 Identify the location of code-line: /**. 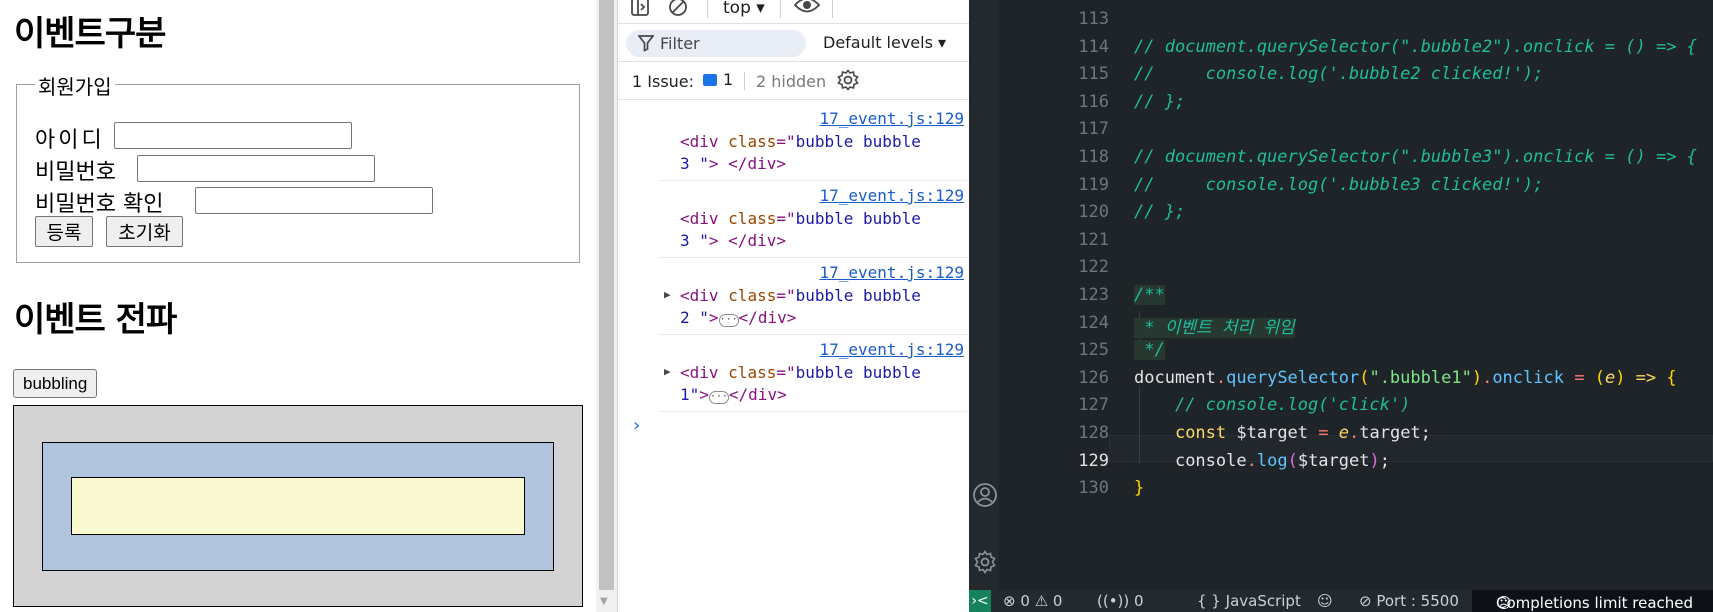
(1149, 295).